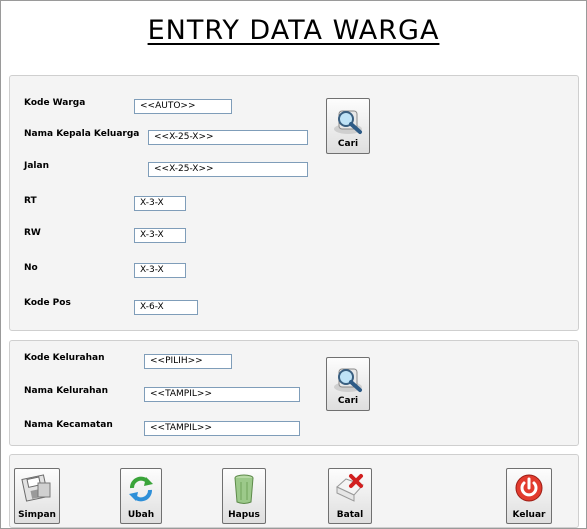 The image size is (587, 529). I want to click on batal-button: Batal, so click(350, 496).